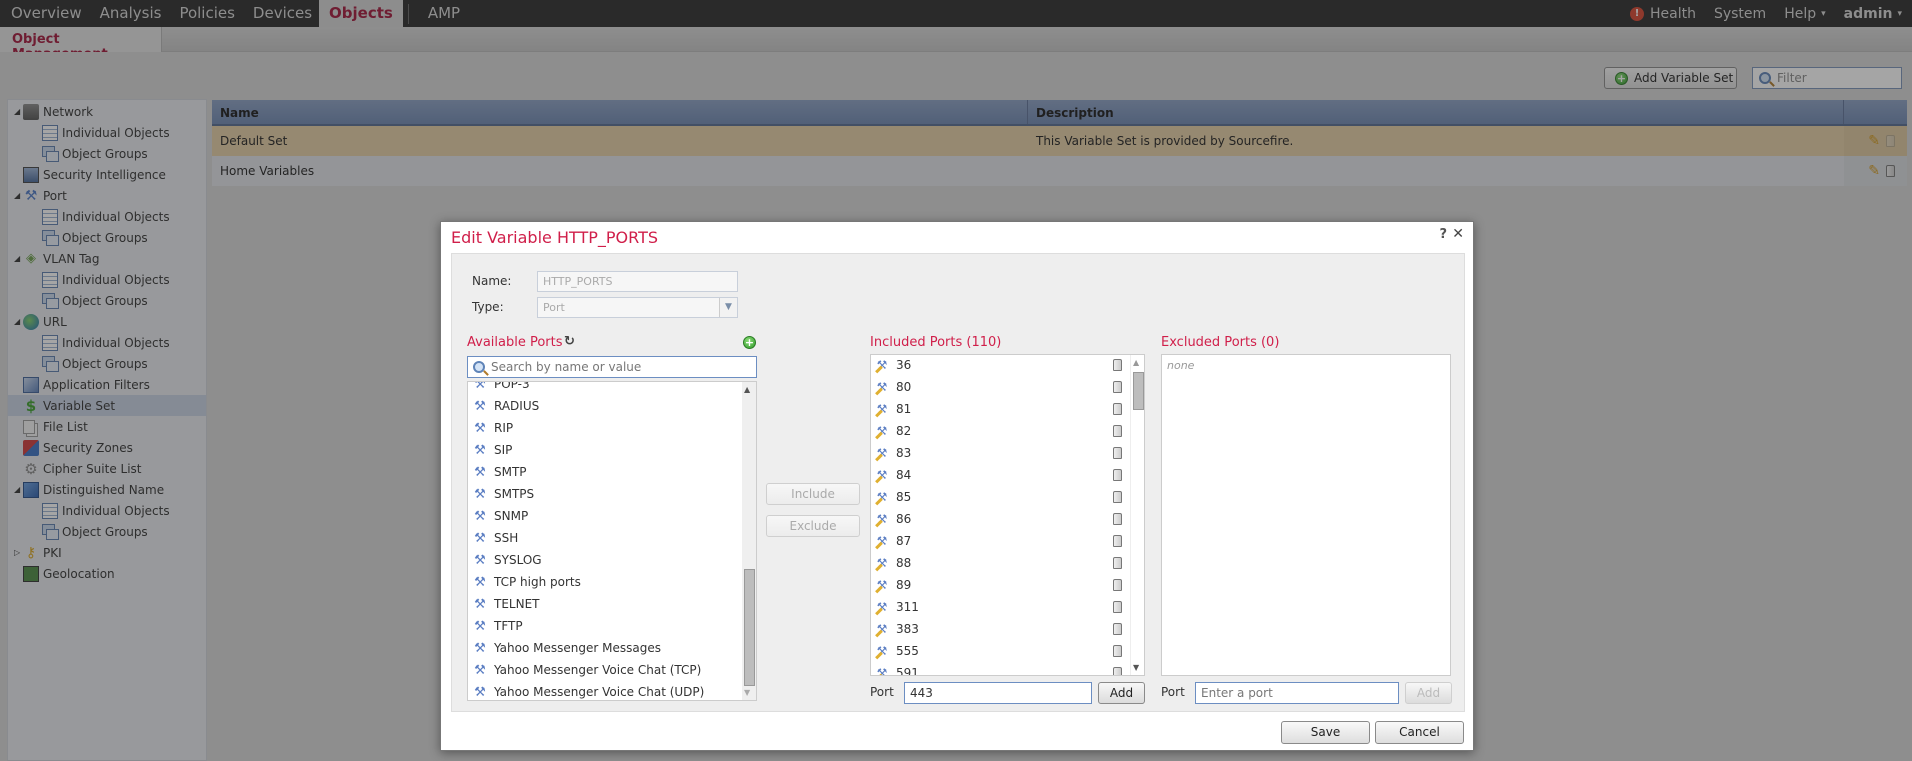 The height and width of the screenshot is (761, 1912). What do you see at coordinates (749, 342) in the screenshot?
I see `add-port-object-icon: +` at bounding box center [749, 342].